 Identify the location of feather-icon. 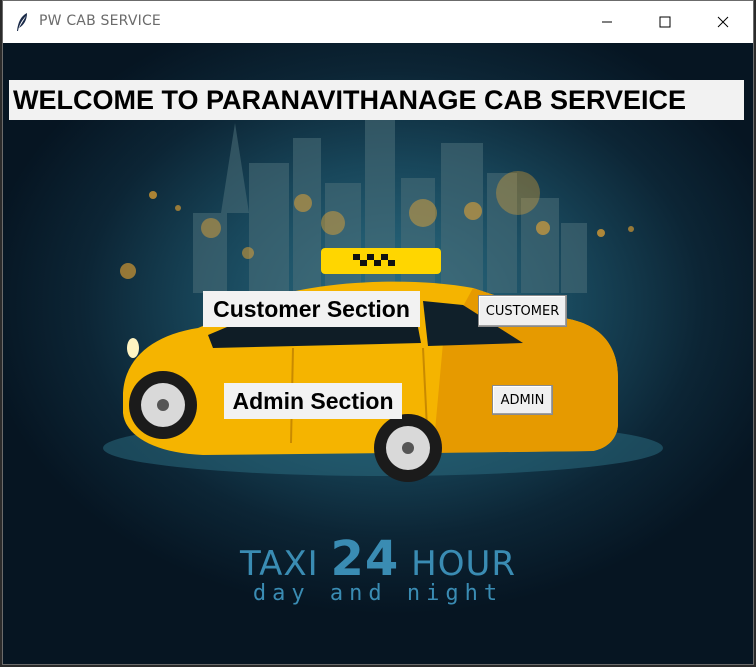
(22, 22).